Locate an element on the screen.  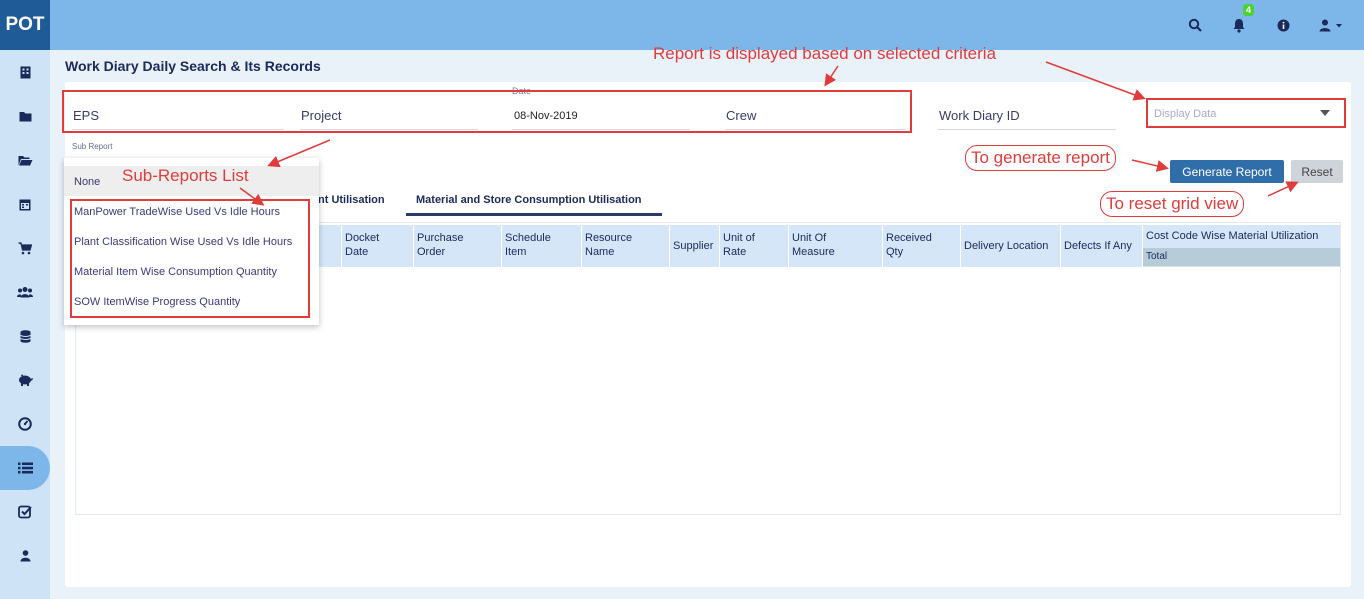
user-icon is located at coordinates (25, 556).